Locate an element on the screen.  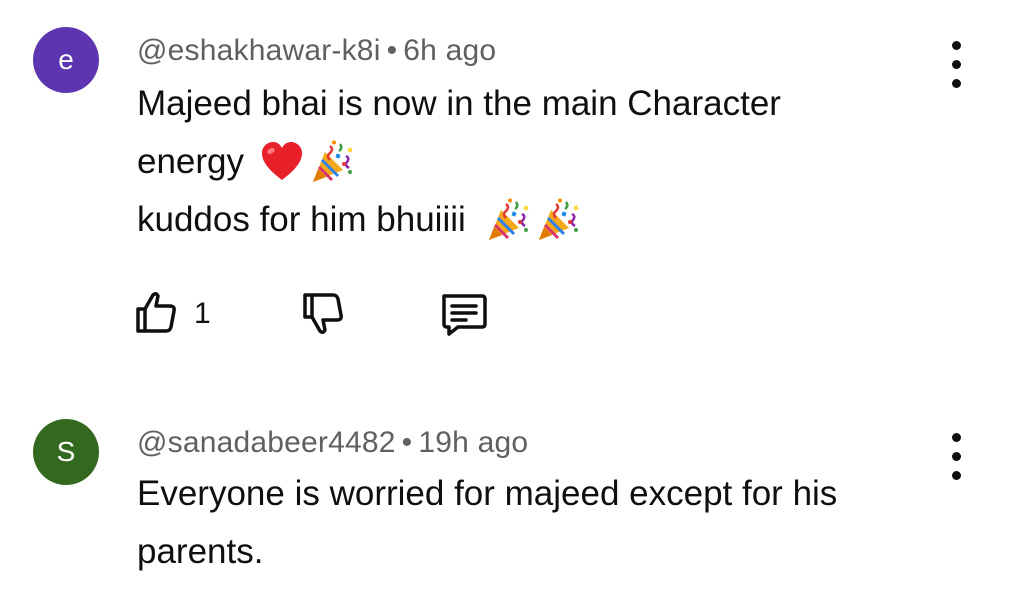
username: @eshakhawar-k8i is located at coordinates (259, 50).